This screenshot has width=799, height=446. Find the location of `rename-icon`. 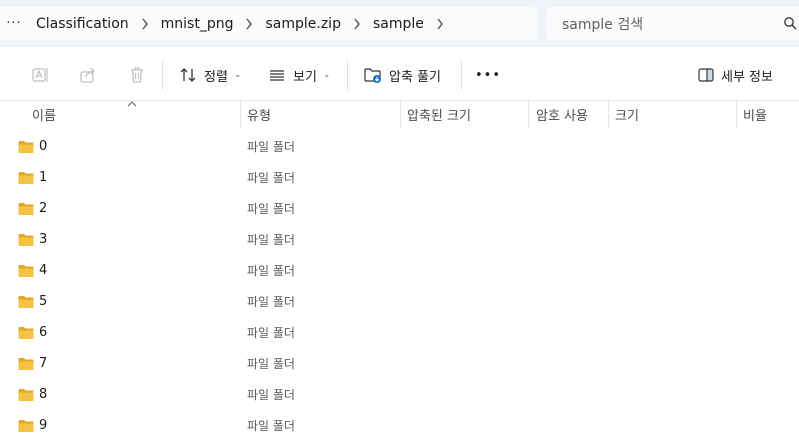

rename-icon is located at coordinates (40, 75).